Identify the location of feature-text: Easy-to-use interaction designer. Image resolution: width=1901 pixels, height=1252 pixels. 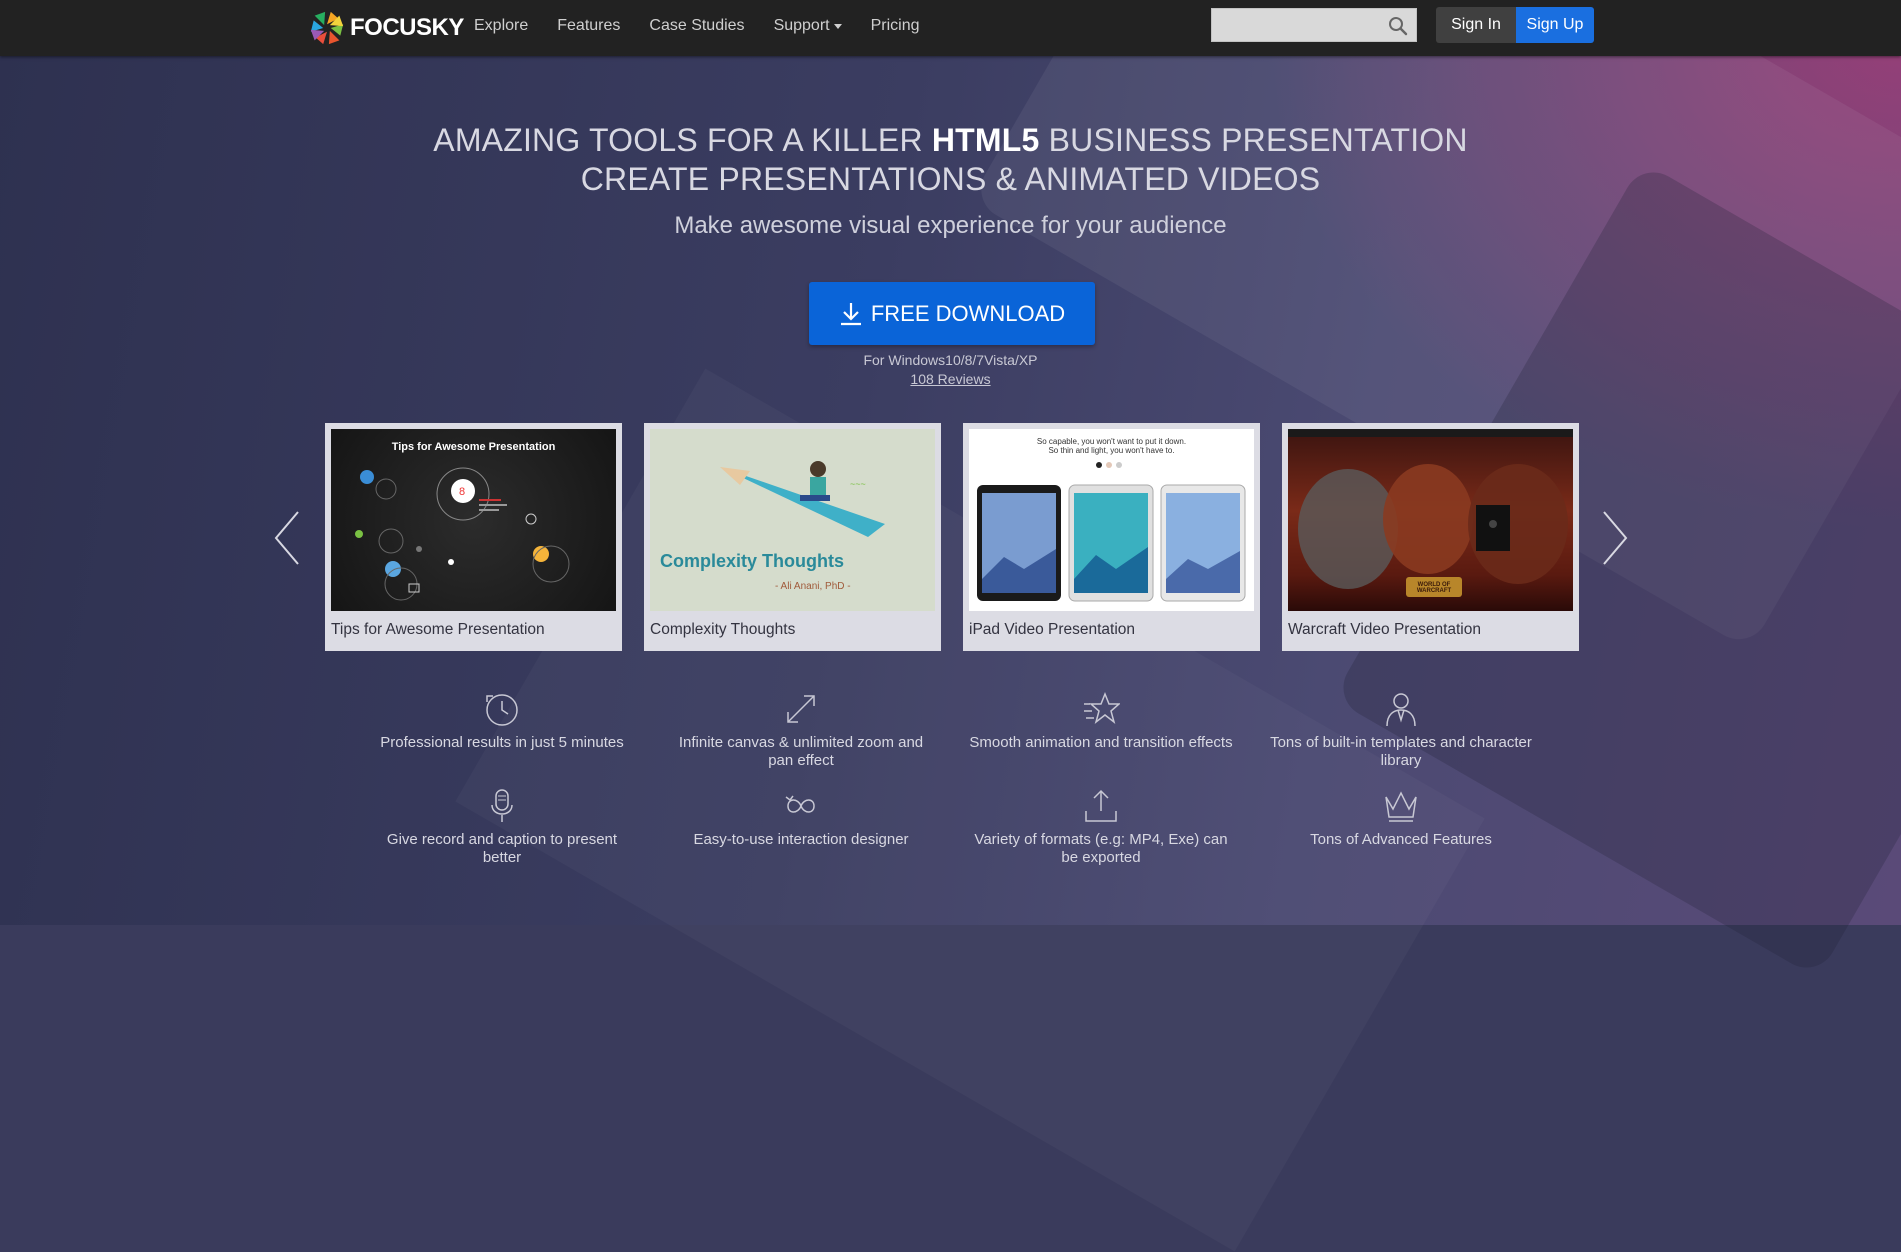
(801, 839).